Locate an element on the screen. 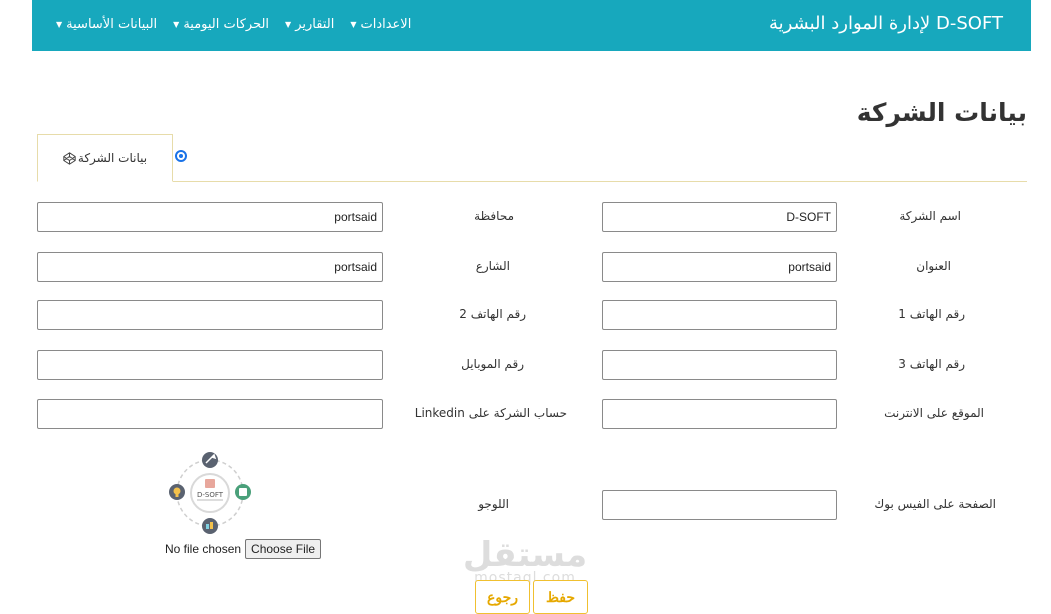 The width and height of the screenshot is (1051, 614). phone1-label: رقم الهاتف 1 is located at coordinates (931, 314).